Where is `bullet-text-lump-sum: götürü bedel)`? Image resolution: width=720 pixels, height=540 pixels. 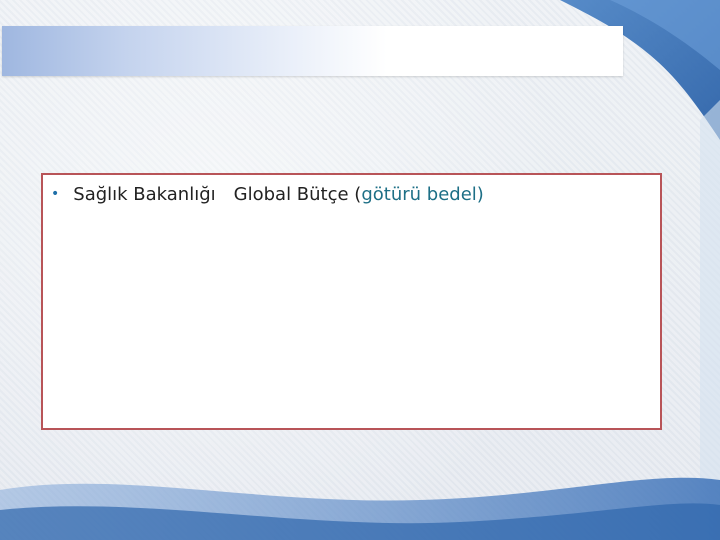 bullet-text-lump-sum: götürü bedel) is located at coordinates (422, 194).